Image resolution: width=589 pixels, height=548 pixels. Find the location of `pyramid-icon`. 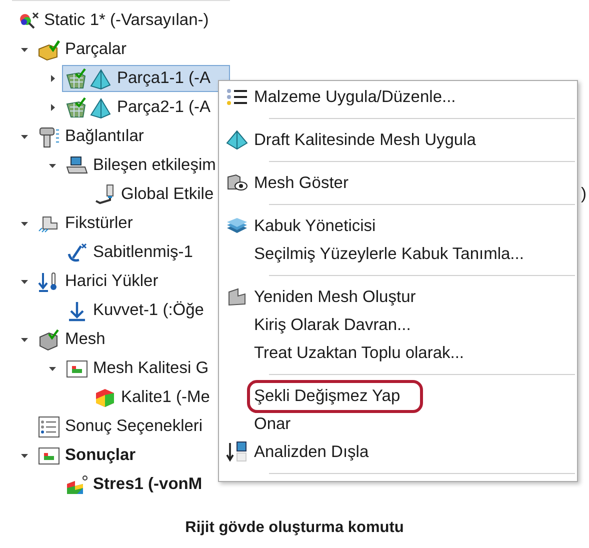

pyramid-icon is located at coordinates (237, 140).